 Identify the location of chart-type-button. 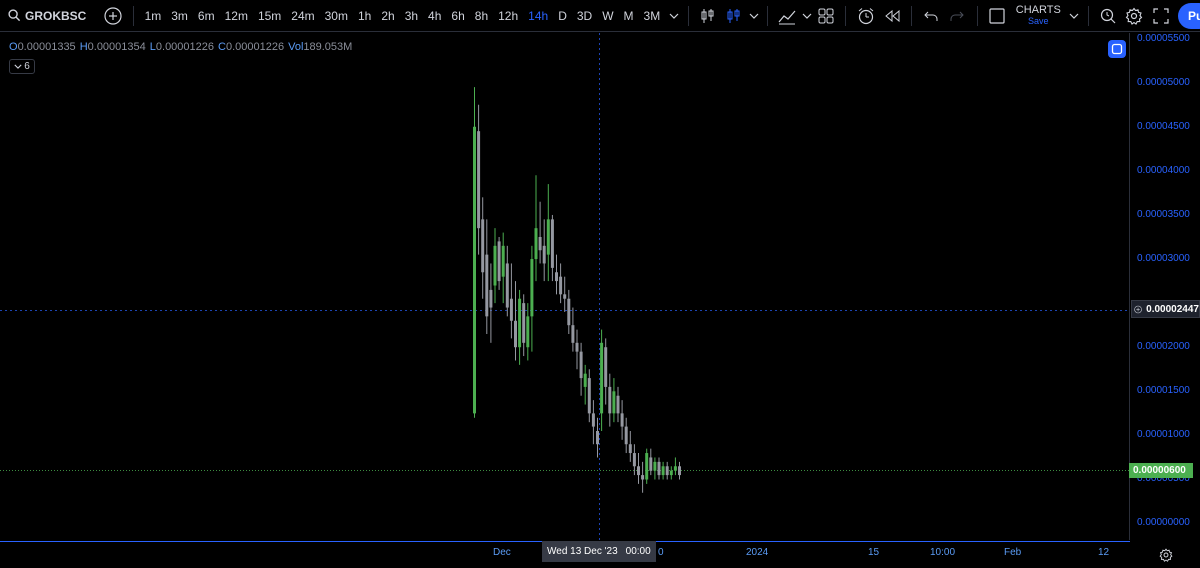
(708, 16).